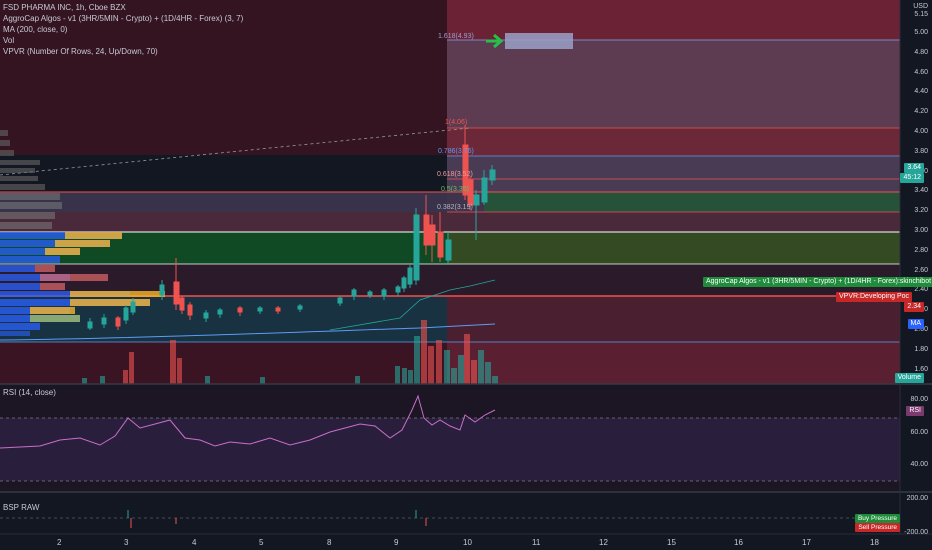 The image size is (932, 550). I want to click on price-axis-label: 2.80, so click(921, 250).